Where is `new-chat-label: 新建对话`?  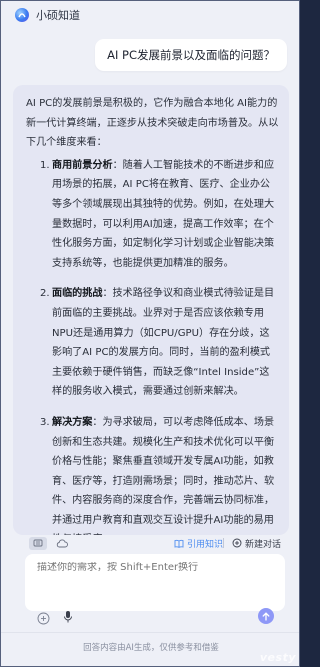
new-chat-label: 新建对话 is located at coordinates (263, 544).